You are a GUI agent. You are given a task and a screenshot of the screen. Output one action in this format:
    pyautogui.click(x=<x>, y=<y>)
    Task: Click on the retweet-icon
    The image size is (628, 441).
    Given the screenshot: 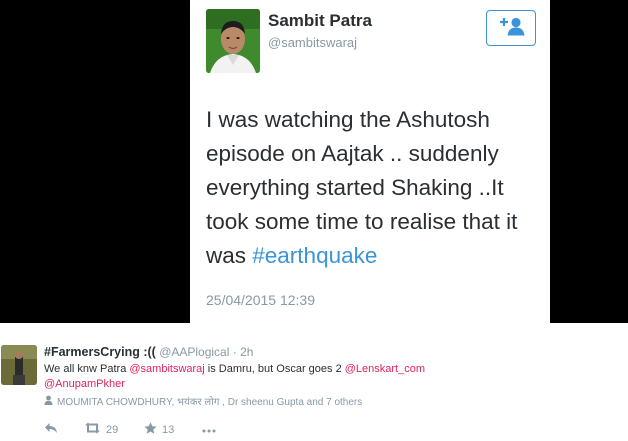 What is the action you would take?
    pyautogui.click(x=92, y=429)
    